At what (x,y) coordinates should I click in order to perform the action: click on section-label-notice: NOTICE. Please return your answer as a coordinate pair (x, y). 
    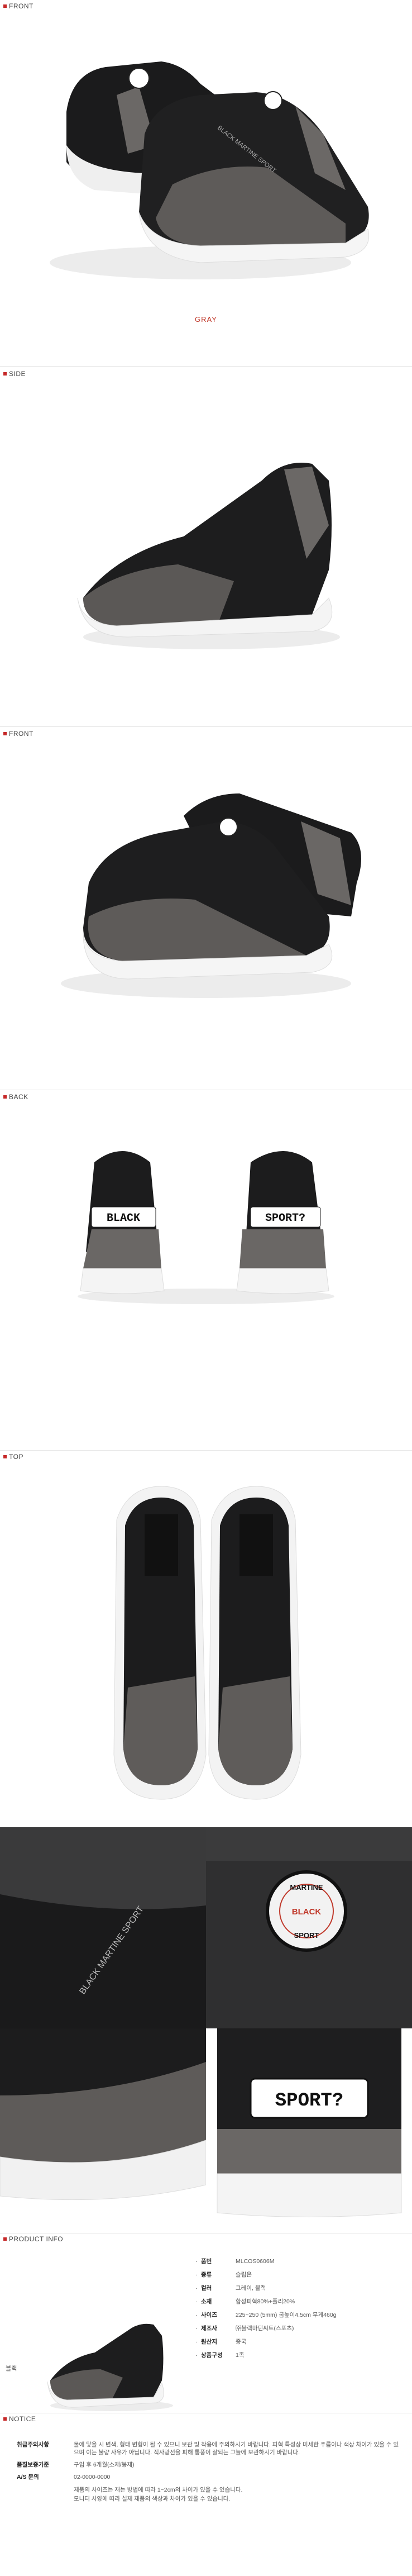
    Looking at the image, I should click on (20, 2419).